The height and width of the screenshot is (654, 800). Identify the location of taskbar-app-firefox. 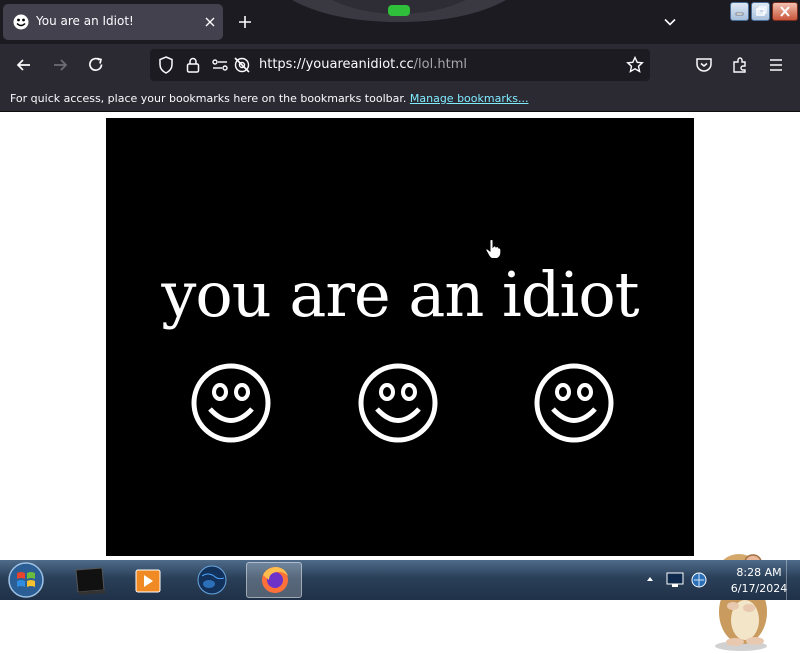
(274, 580).